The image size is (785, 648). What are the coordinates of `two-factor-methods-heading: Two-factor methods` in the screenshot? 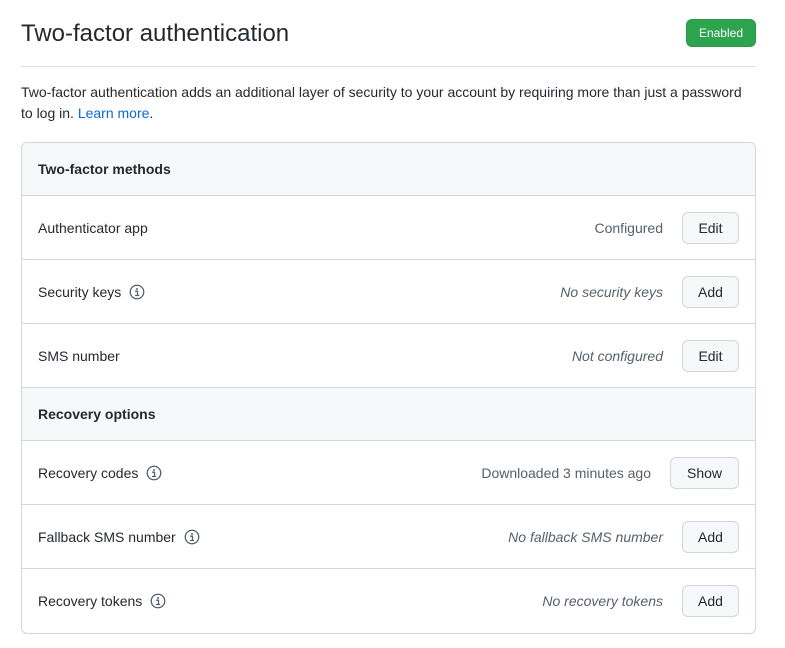 It's located at (388, 169).